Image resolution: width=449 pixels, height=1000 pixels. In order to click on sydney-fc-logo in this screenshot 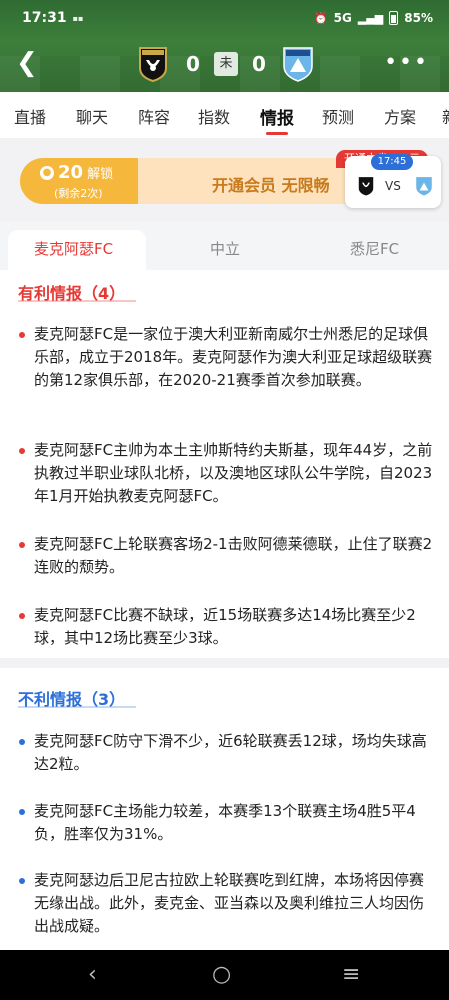, I will do `click(298, 64)`.